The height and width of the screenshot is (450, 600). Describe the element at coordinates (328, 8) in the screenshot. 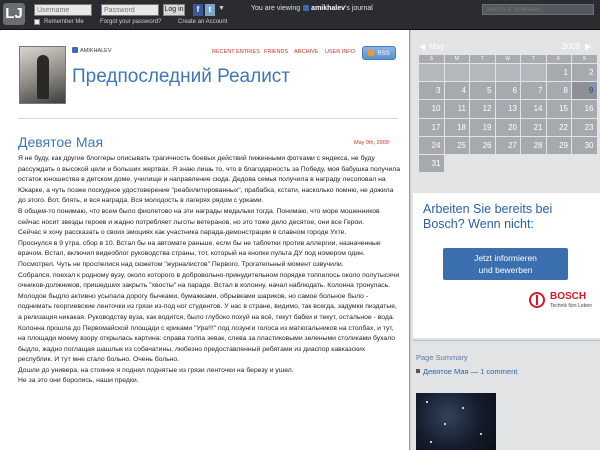

I see `viewing-user-link: amikhalev` at that location.